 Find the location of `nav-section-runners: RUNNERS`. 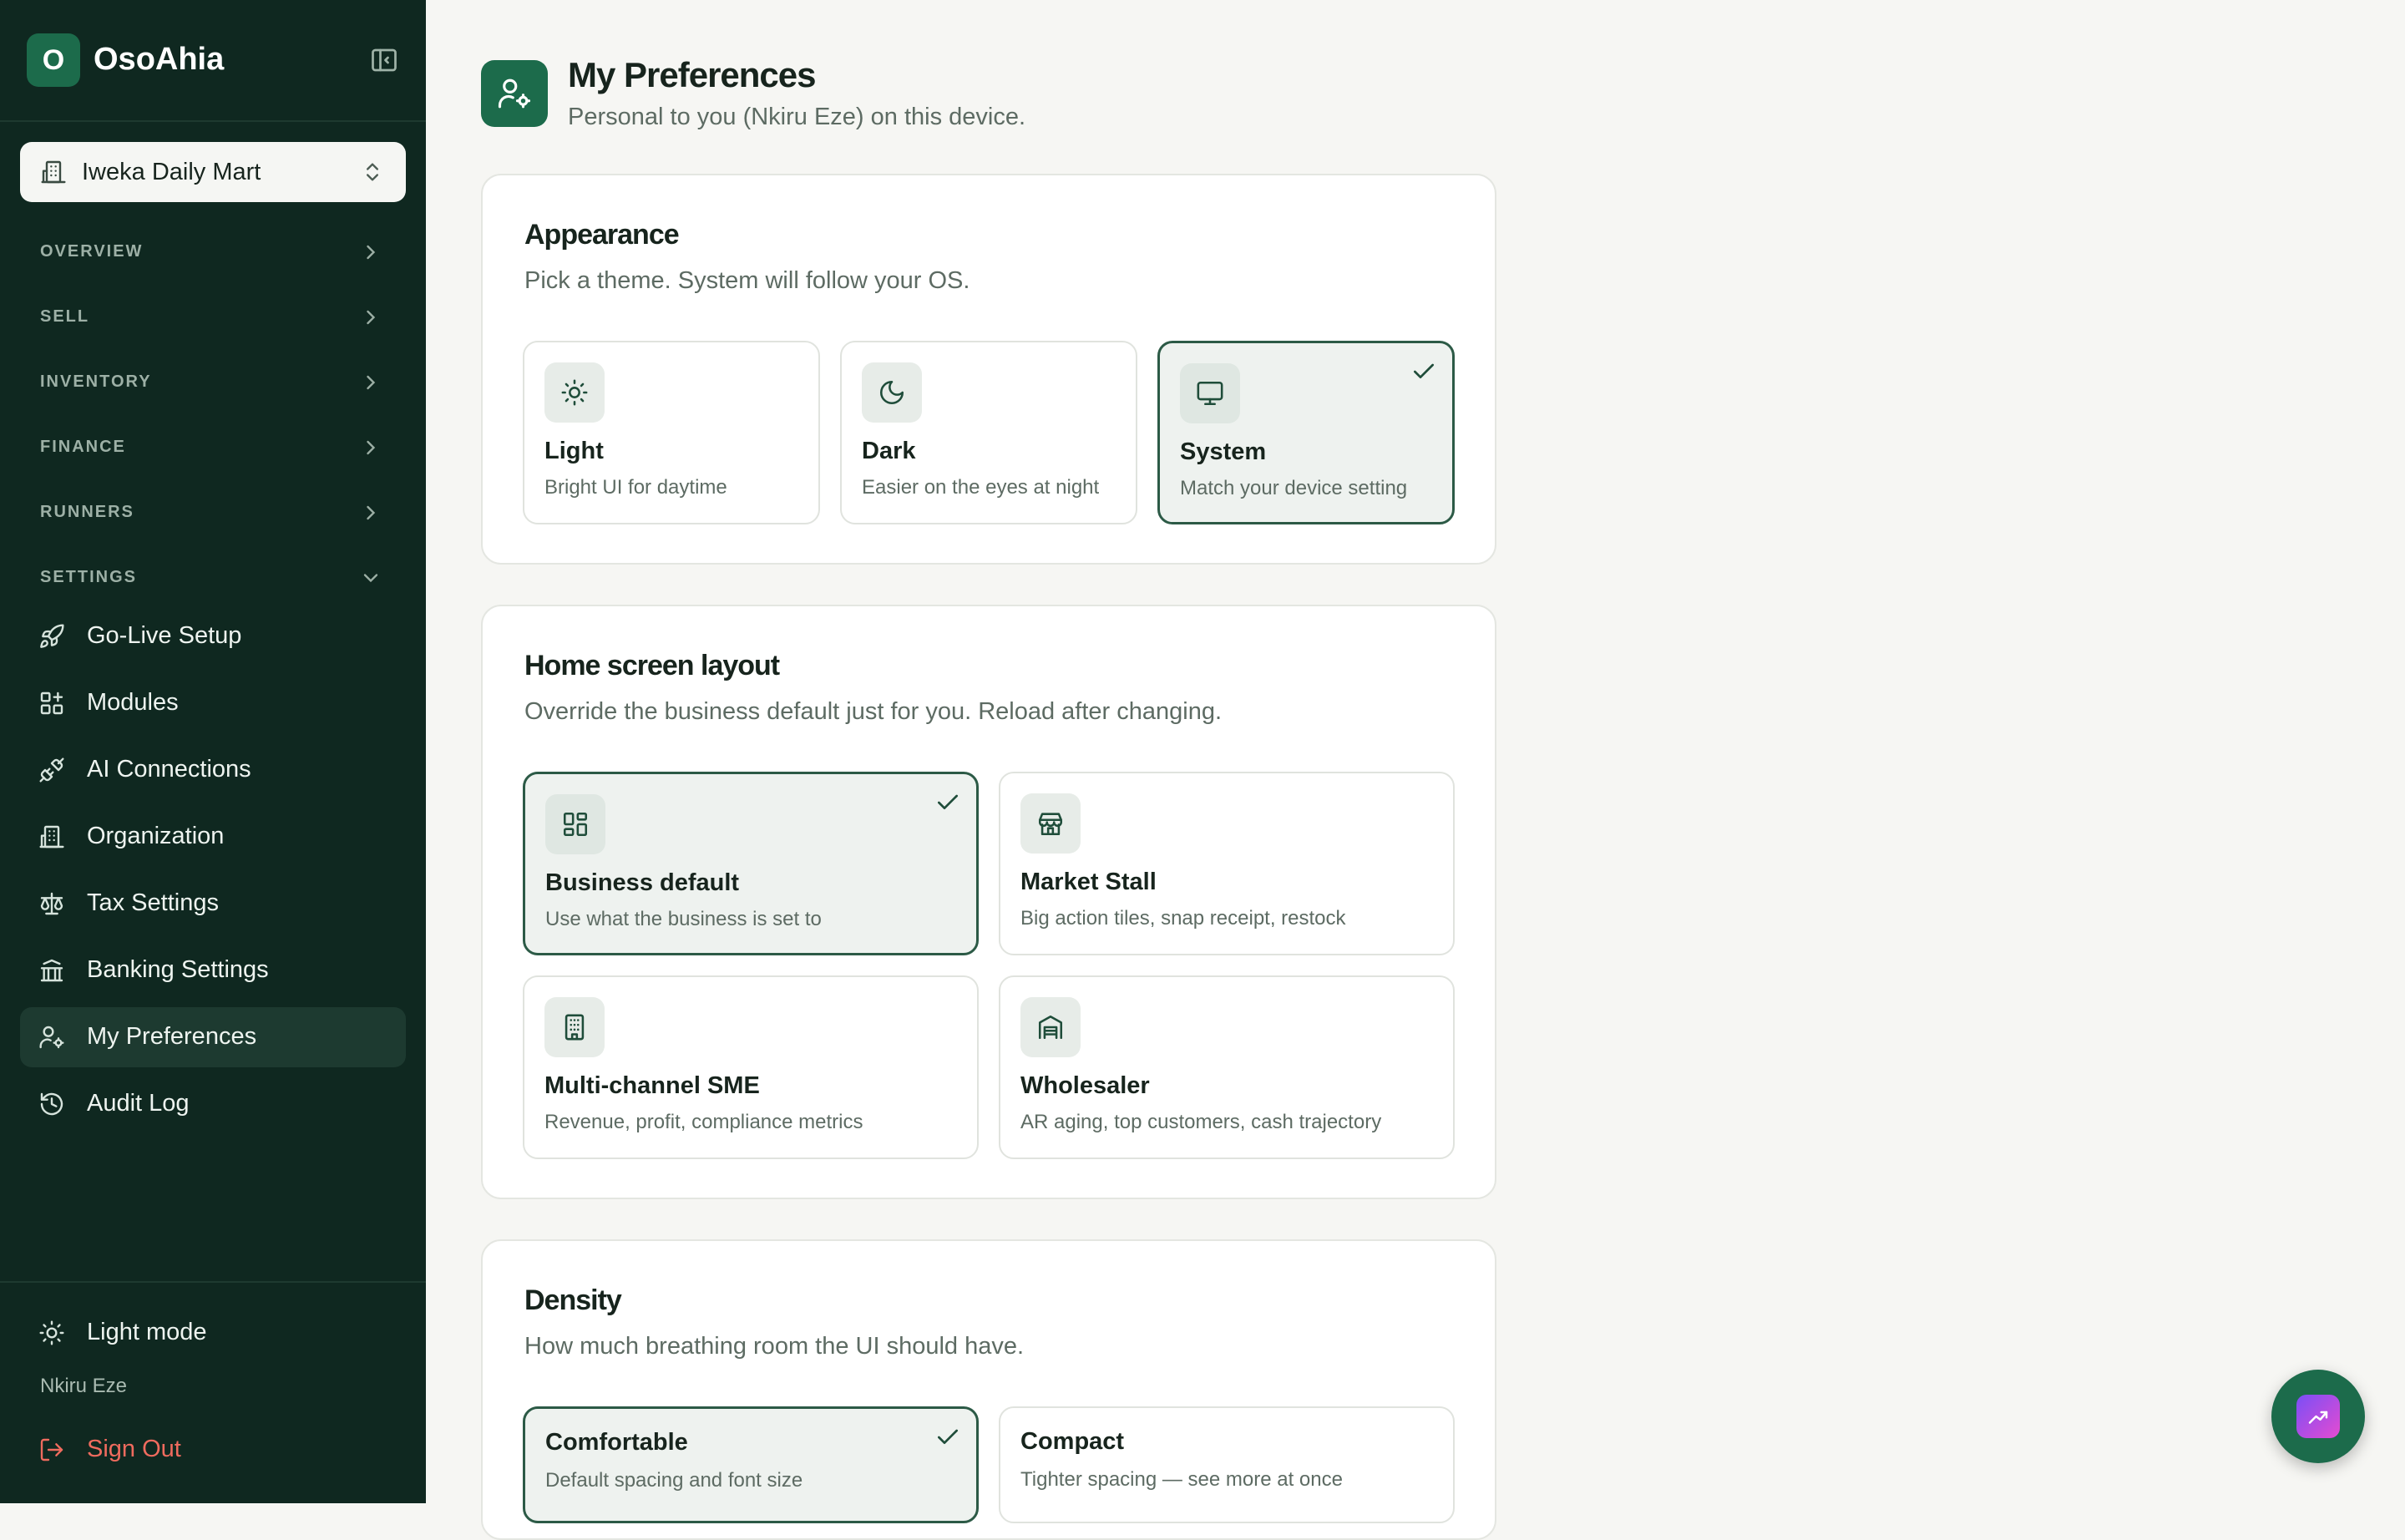

nav-section-runners: RUNNERS is located at coordinates (211, 512).